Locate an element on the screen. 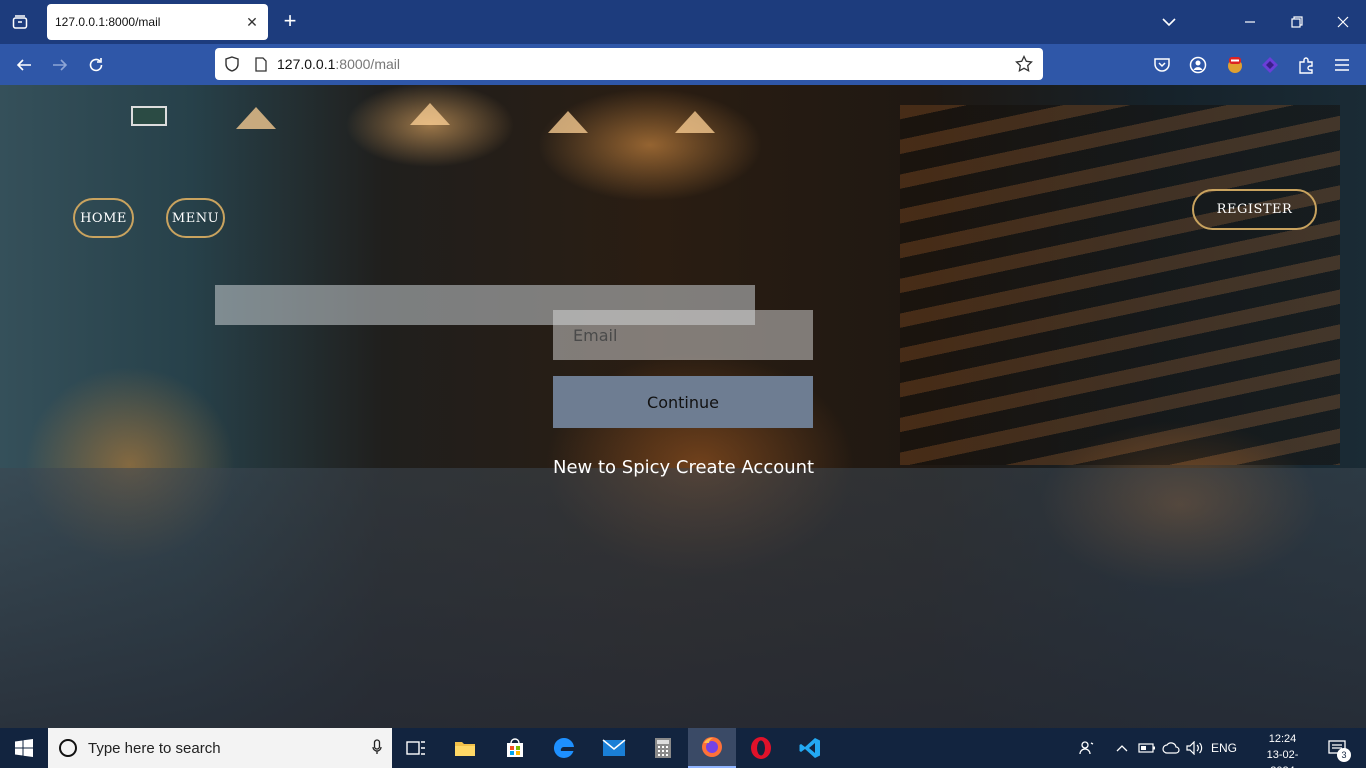  reload-icon is located at coordinates (96, 65).